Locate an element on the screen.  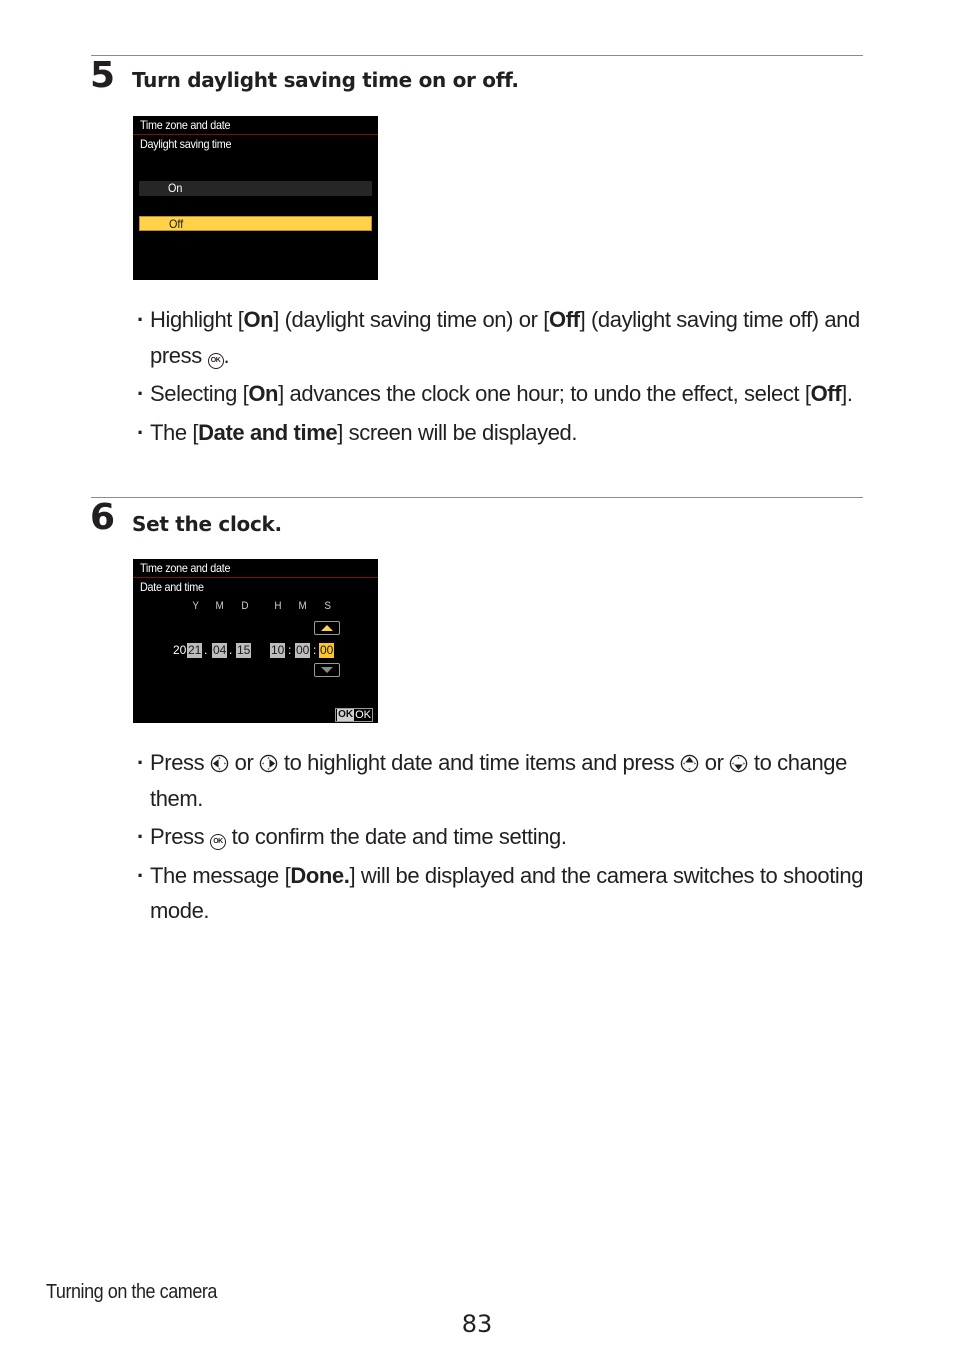
multi-selector-down-icon is located at coordinates (738, 760).